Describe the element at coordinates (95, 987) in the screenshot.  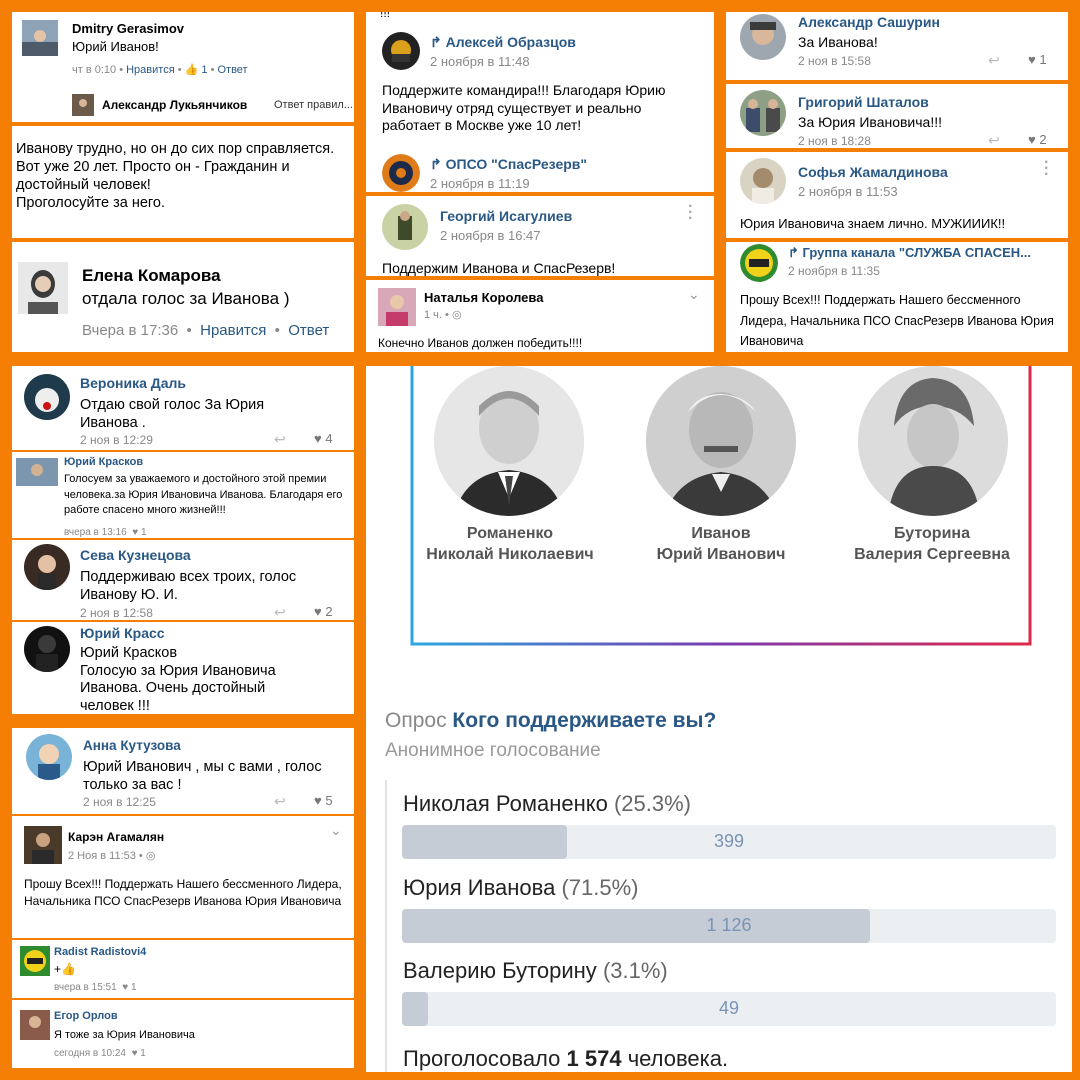
I see `comment-meta: вчера в 15:51 ♥ 1` at that location.